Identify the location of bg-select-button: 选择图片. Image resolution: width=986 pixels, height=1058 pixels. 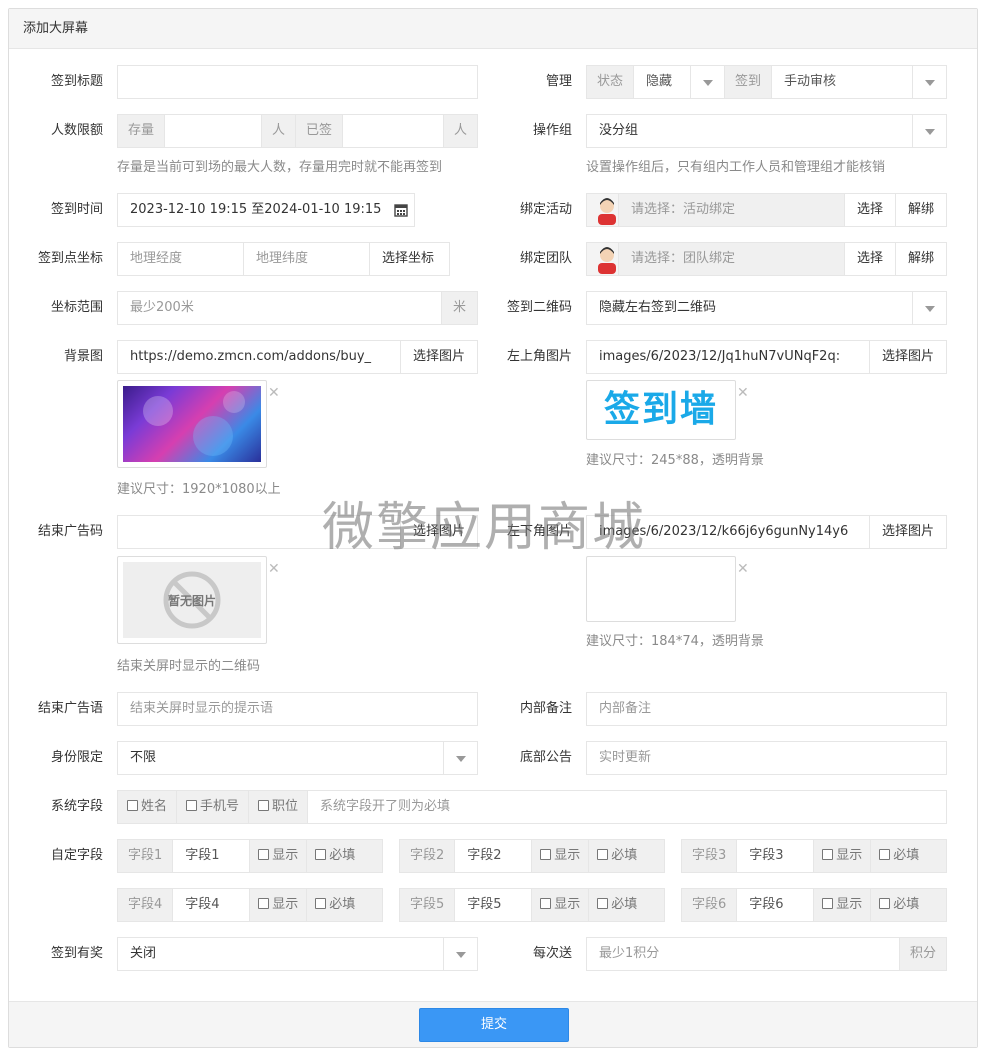
(438, 357).